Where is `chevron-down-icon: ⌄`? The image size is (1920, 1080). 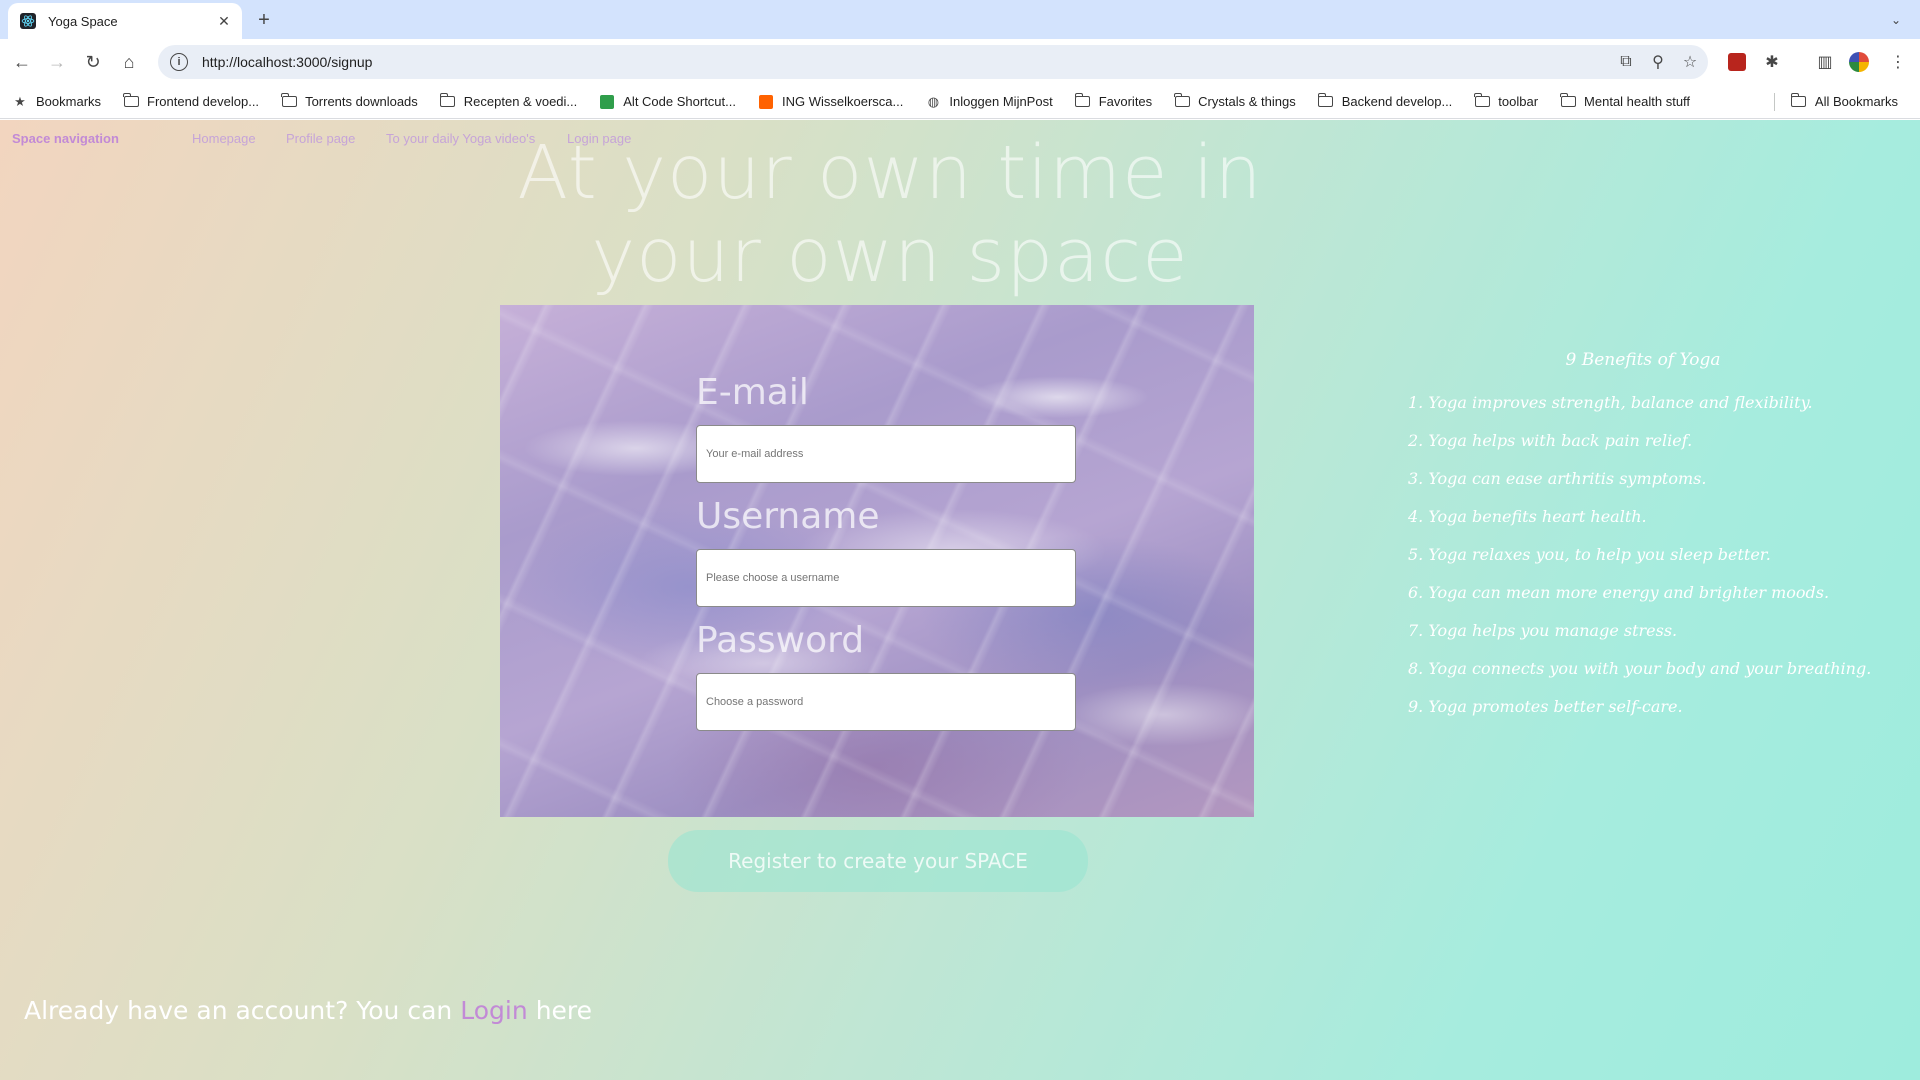 chevron-down-icon: ⌄ is located at coordinates (1896, 20).